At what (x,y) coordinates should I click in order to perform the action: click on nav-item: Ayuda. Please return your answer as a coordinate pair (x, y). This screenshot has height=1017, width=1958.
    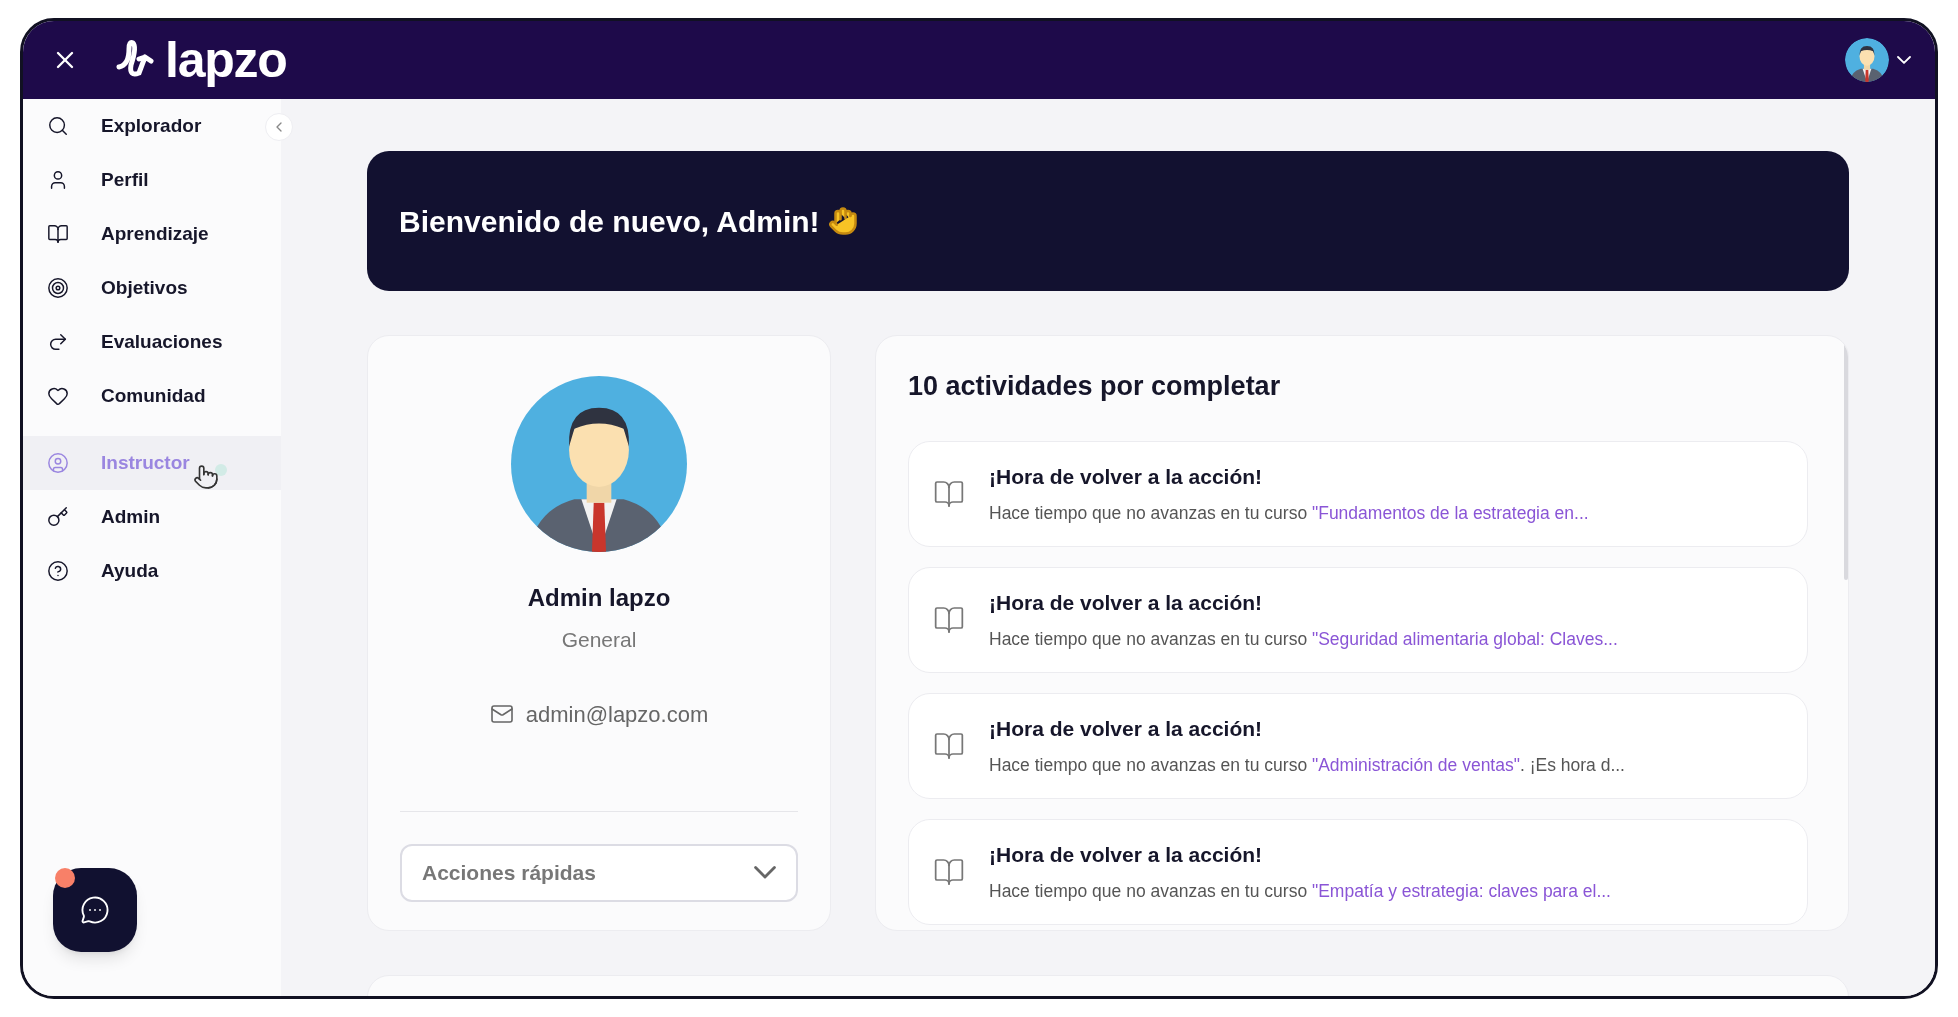
    Looking at the image, I should click on (152, 571).